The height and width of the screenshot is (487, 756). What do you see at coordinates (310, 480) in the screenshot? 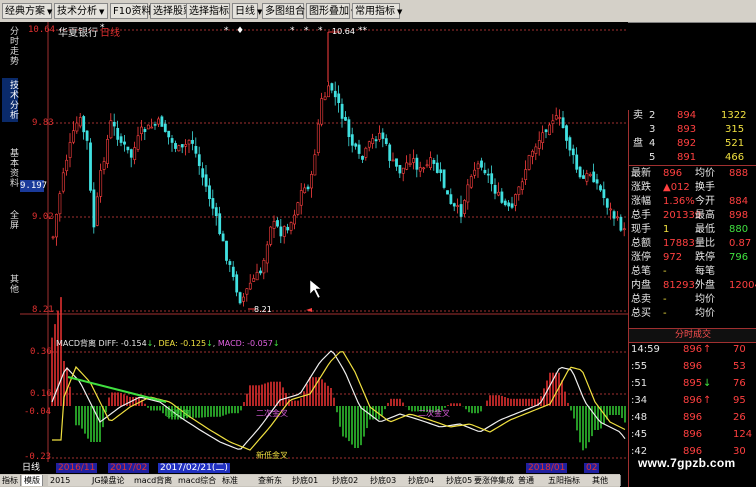
I see `tab-bottom01: 抄底01` at bounding box center [310, 480].